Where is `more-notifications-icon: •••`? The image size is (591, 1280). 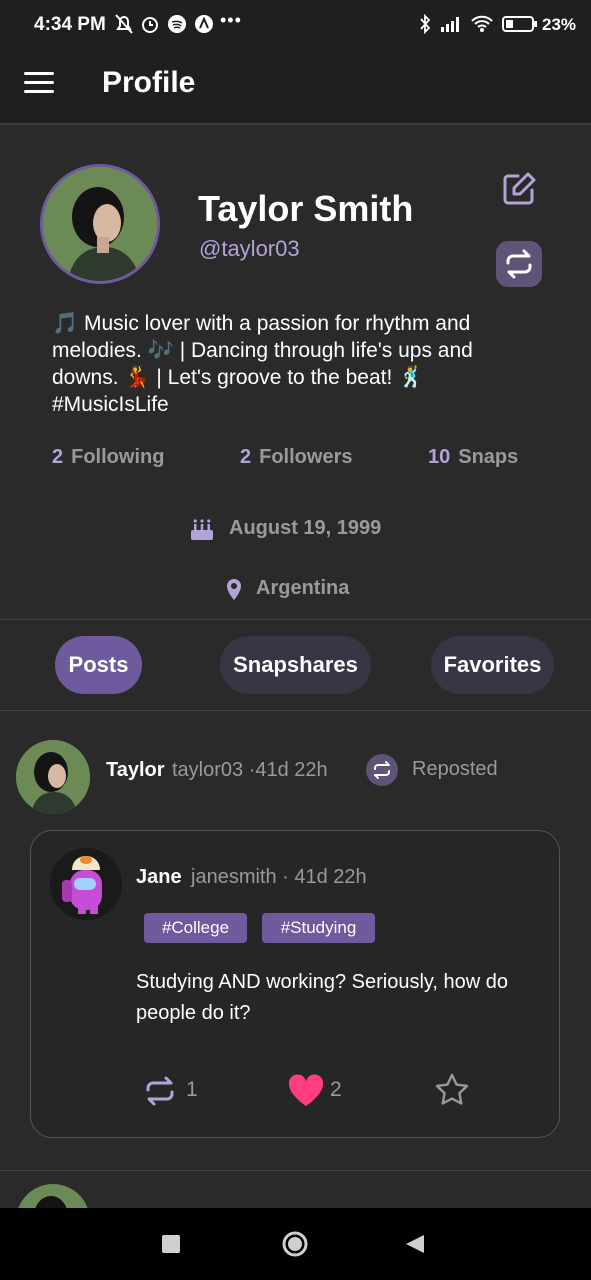
more-notifications-icon: ••• is located at coordinates (231, 20).